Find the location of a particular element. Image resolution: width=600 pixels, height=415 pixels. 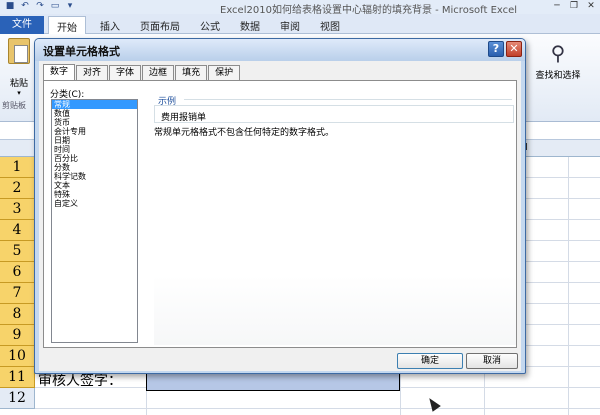

category-item-fraction: 分数 is located at coordinates (94, 167).